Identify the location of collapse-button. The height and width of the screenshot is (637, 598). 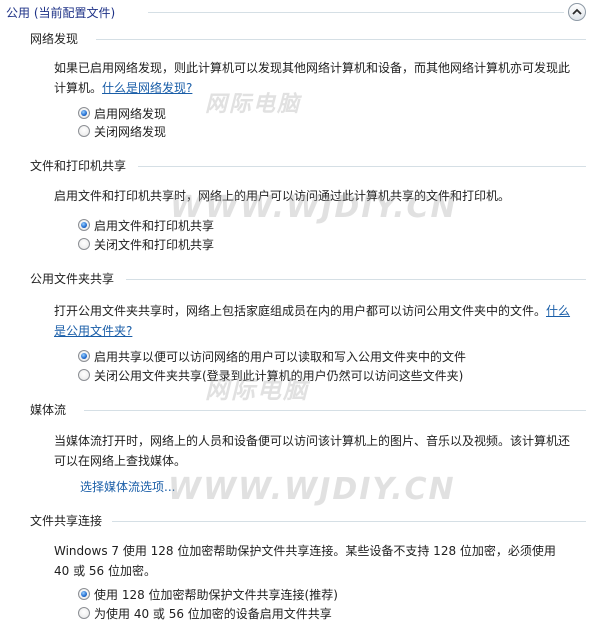
(577, 12).